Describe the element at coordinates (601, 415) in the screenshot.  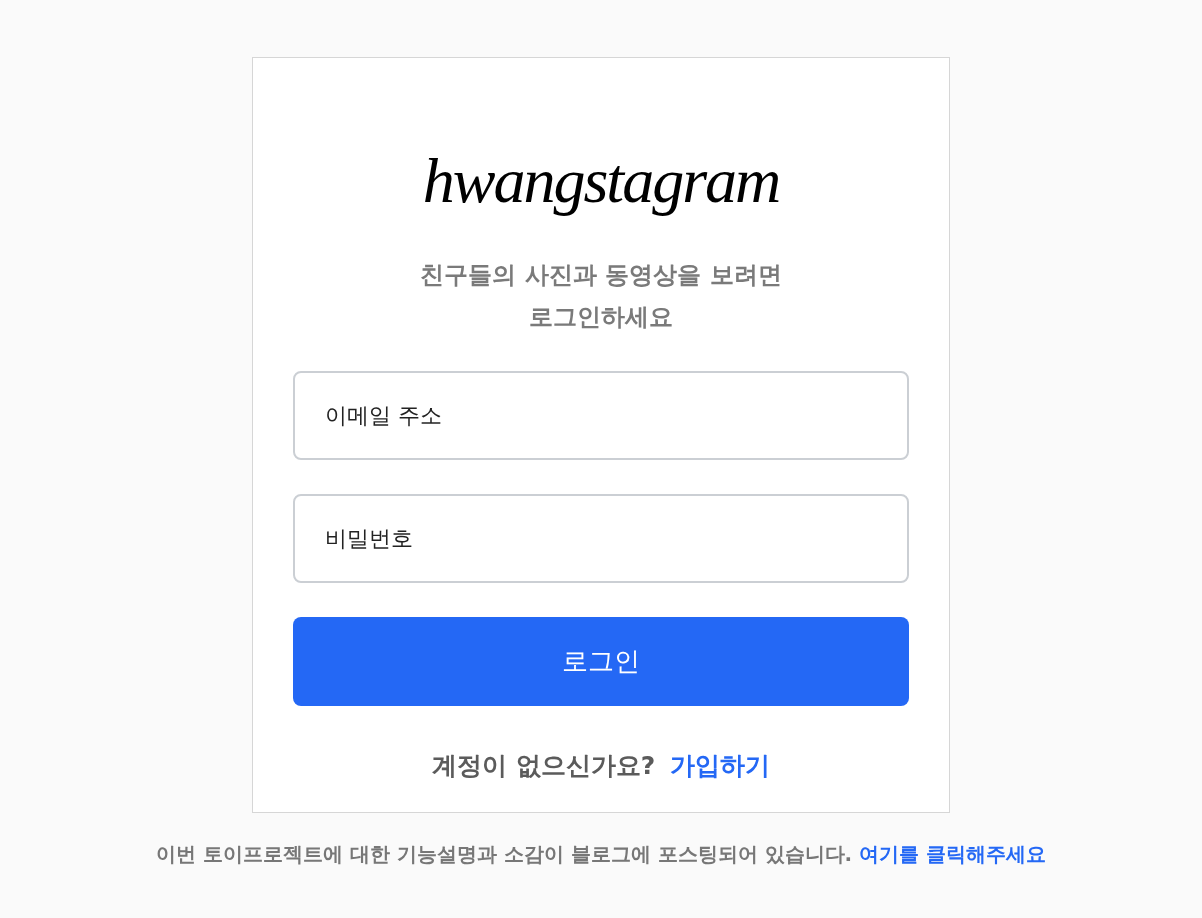
I see `email-field: 이메일 주소` at that location.